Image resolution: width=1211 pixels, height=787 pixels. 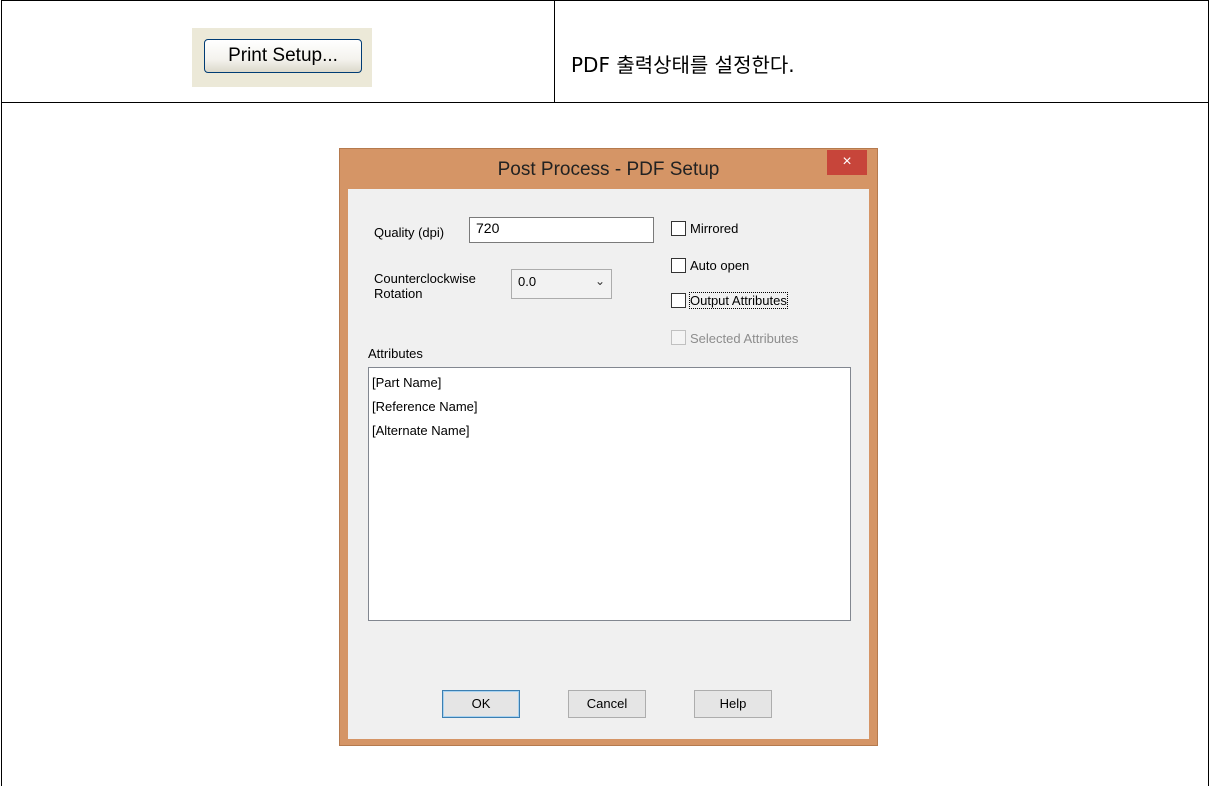 What do you see at coordinates (738, 300) in the screenshot?
I see `output-attributes-label: Output Attributes` at bounding box center [738, 300].